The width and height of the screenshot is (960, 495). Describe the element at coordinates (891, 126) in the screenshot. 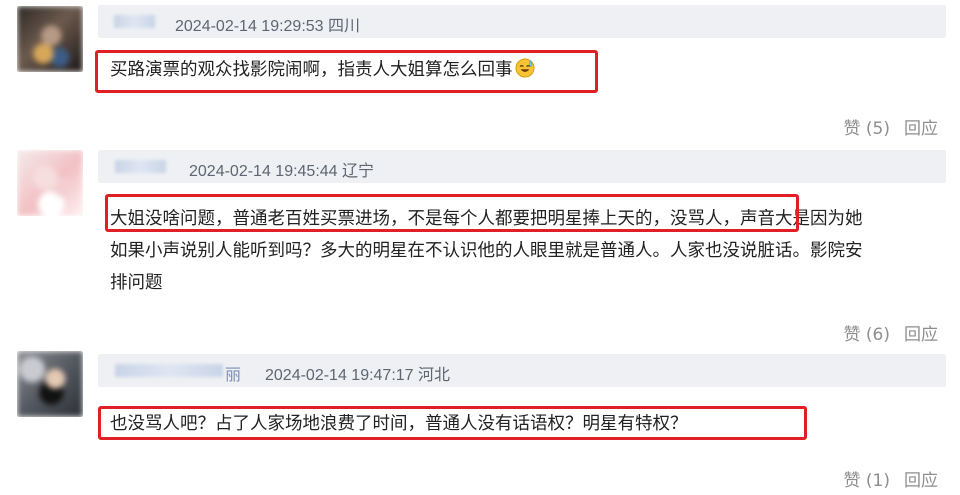

I see `comment-actions: 赞 (5) 回应` at that location.